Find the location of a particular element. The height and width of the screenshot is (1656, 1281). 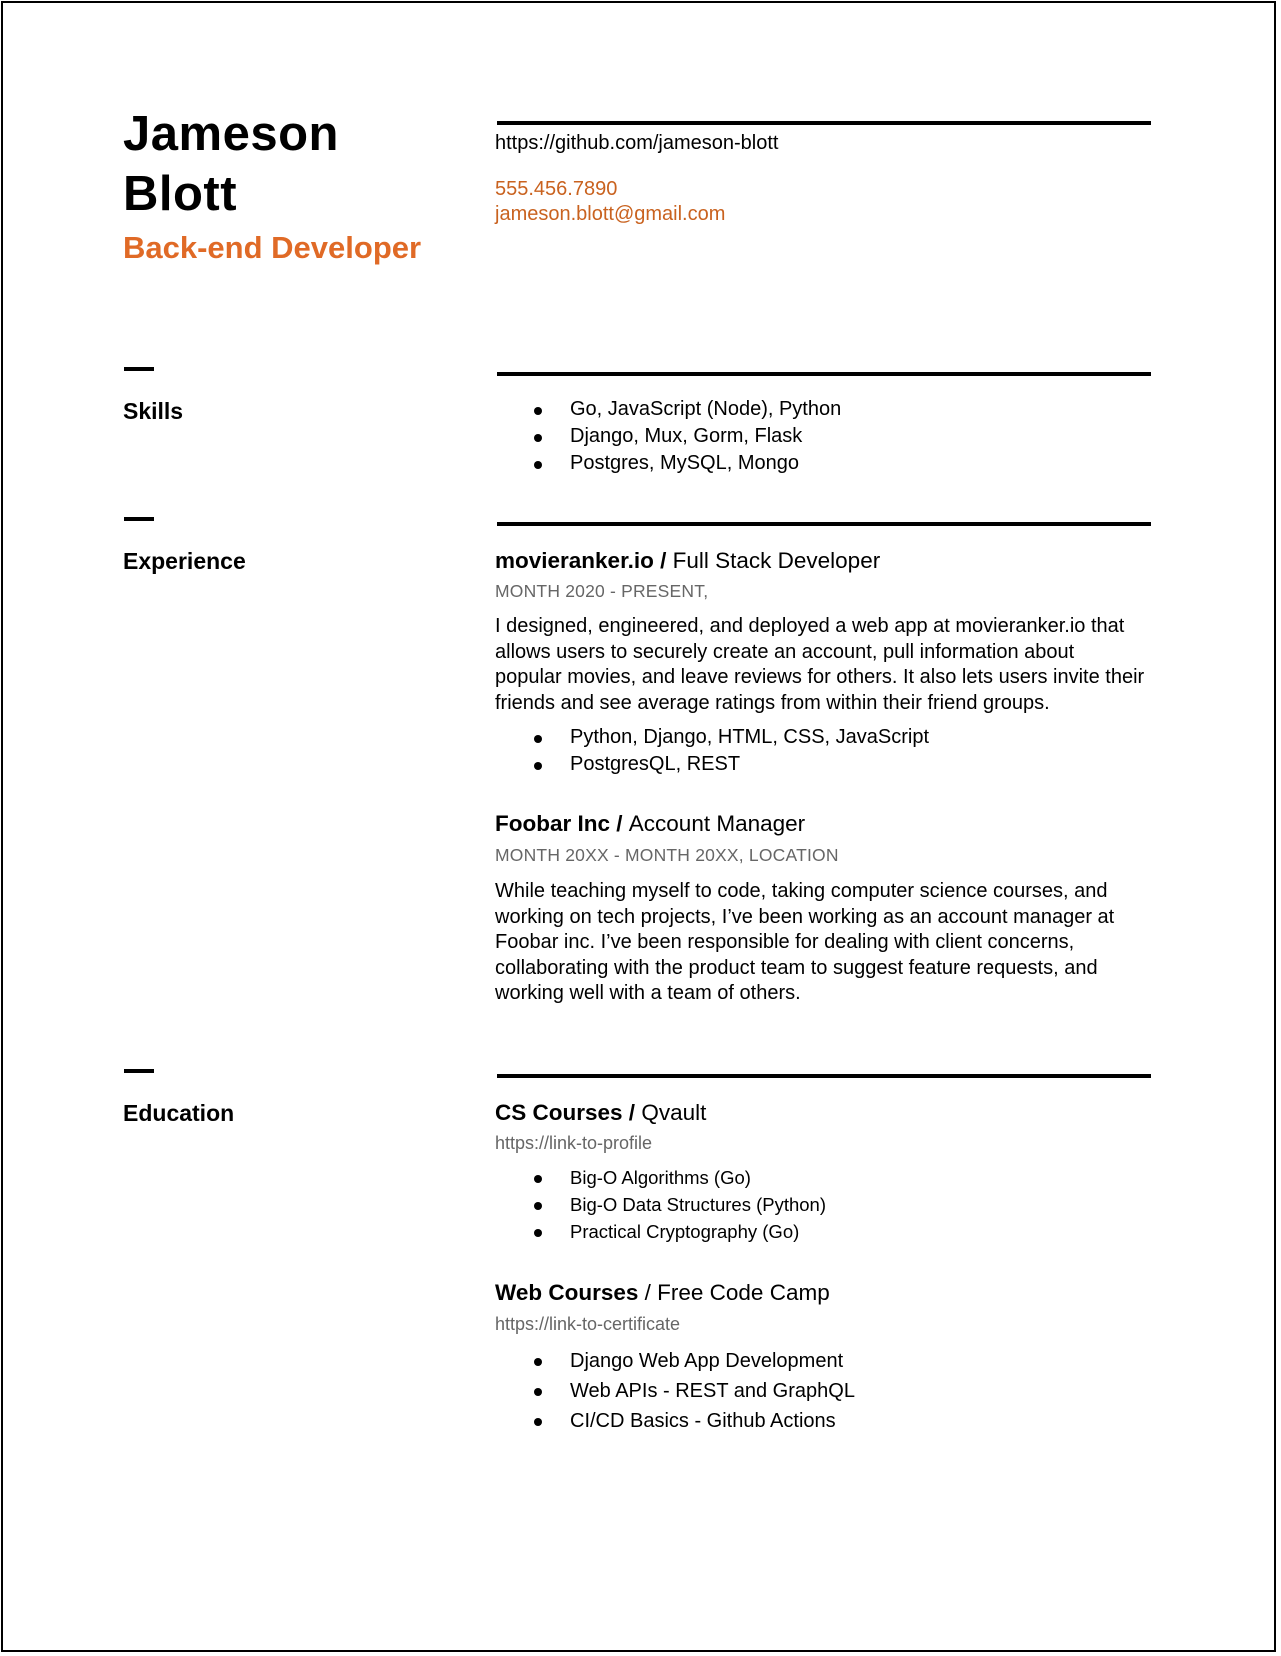

education-divider is located at coordinates (824, 1076).